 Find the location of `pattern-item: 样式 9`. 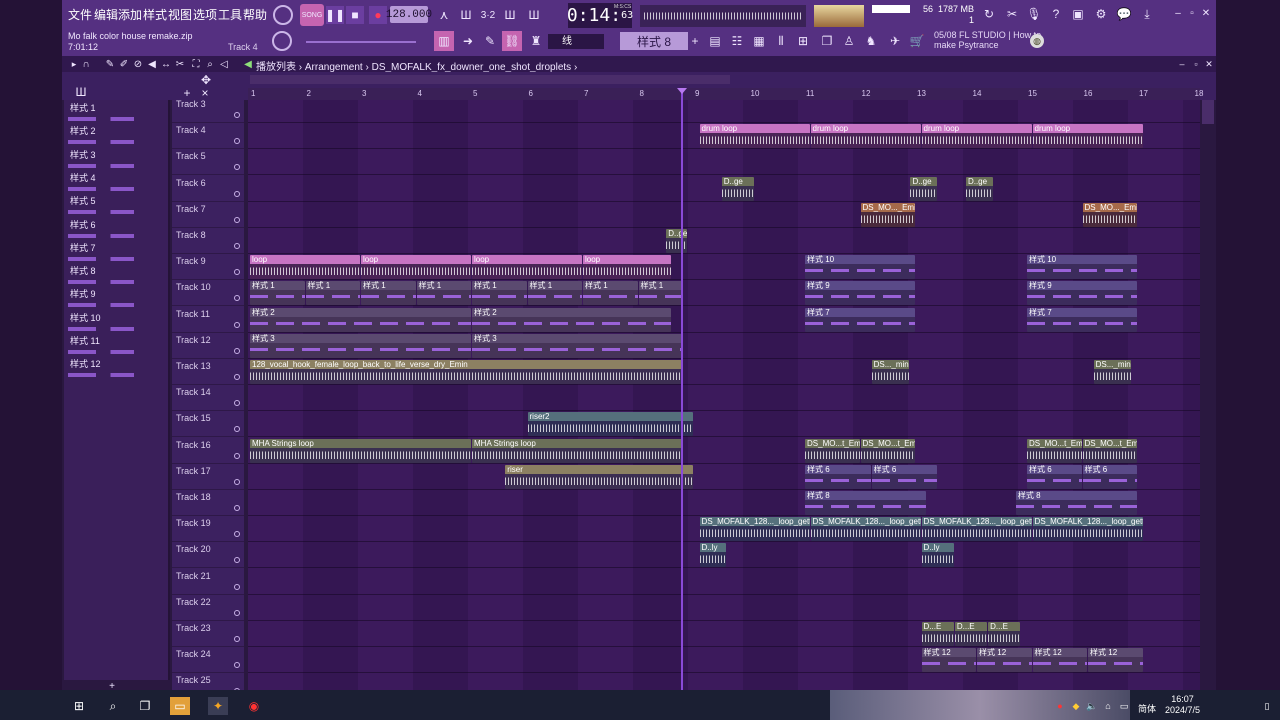

pattern-item: 样式 9 is located at coordinates (114, 298).